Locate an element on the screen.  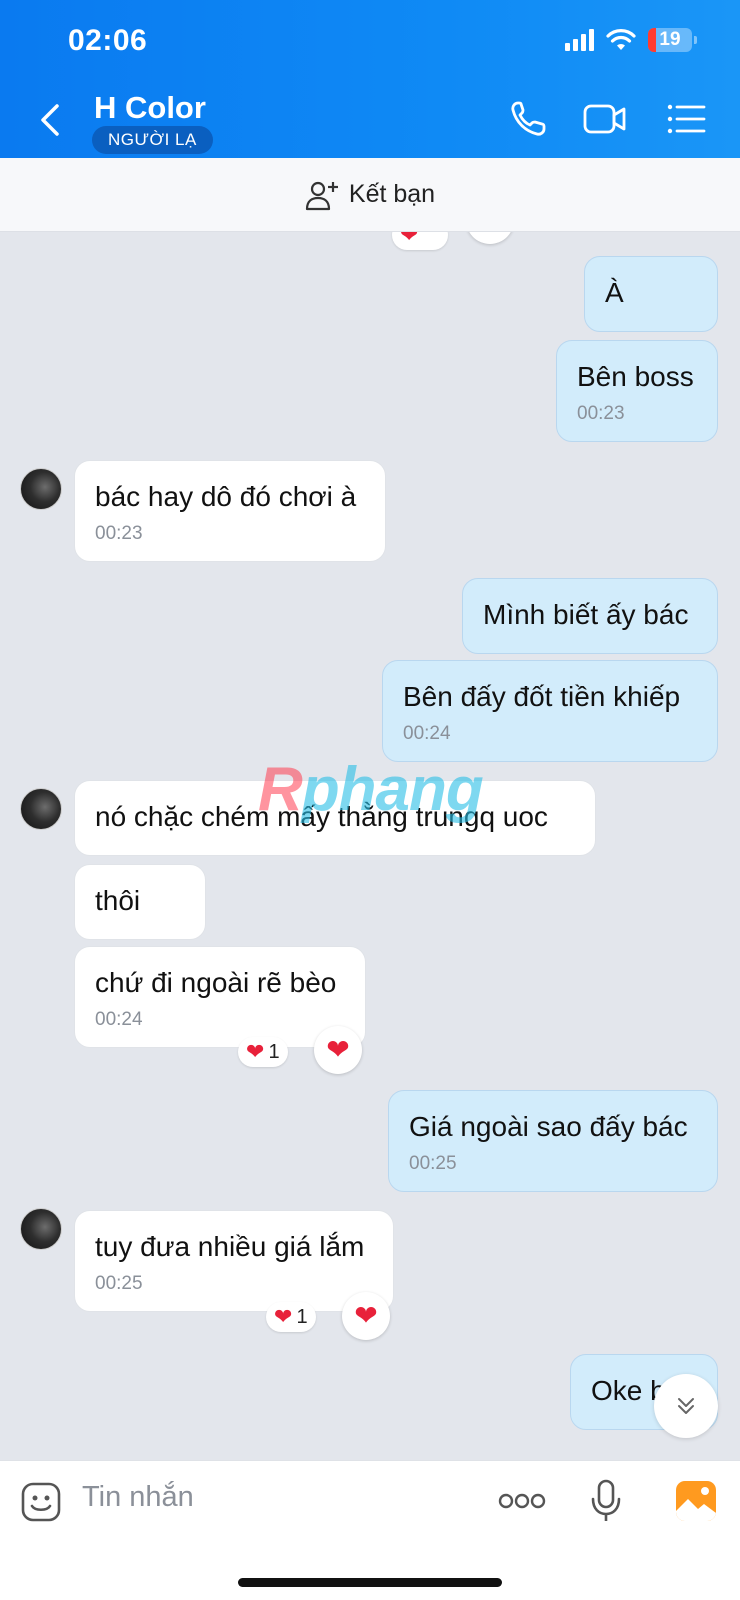
message-bubble-out: Bên boss 00:23 is located at coordinates (637, 391).